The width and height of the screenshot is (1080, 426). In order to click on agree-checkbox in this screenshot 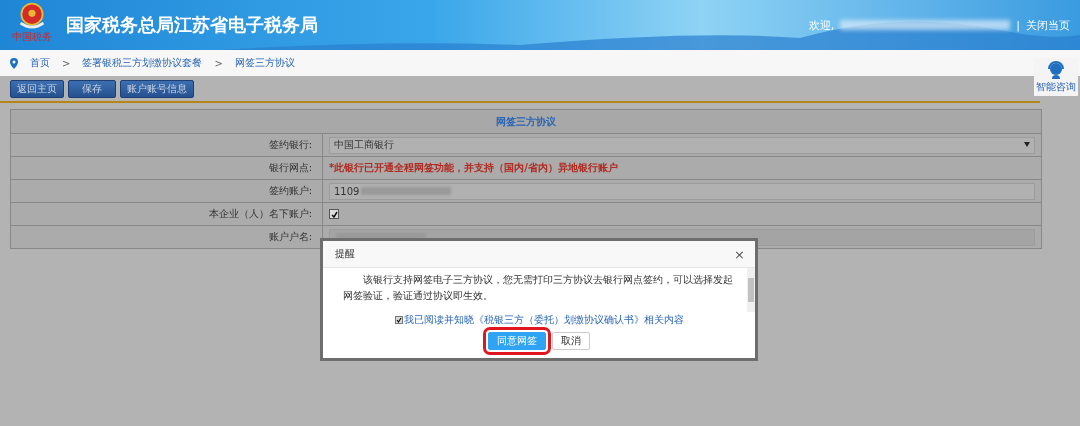, I will do `click(398, 320)`.